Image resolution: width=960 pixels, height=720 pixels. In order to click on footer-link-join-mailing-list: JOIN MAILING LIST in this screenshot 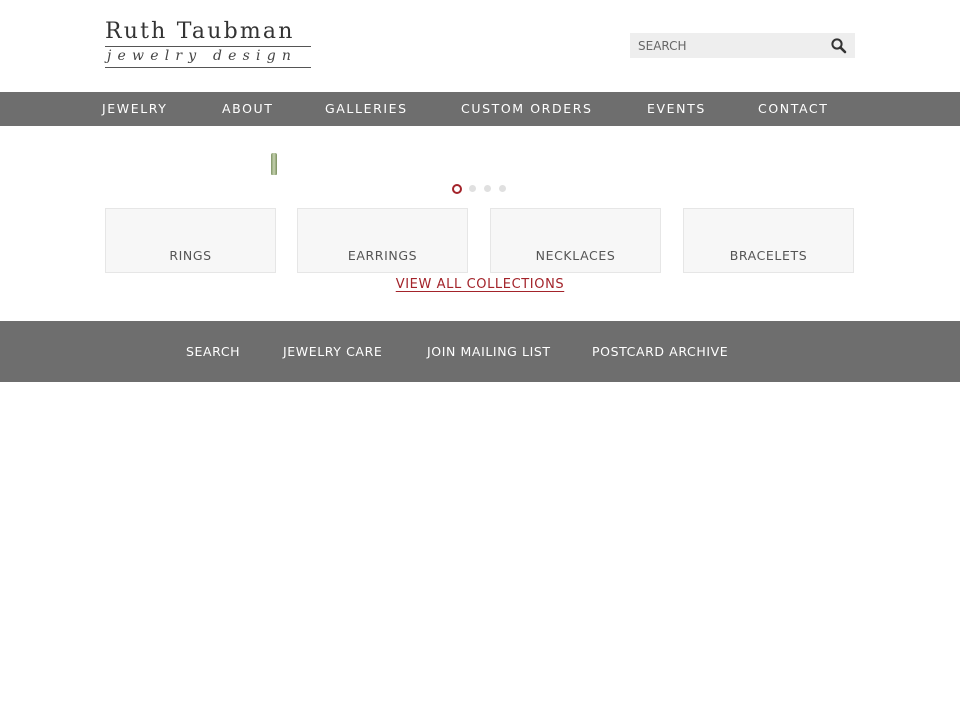, I will do `click(489, 351)`.